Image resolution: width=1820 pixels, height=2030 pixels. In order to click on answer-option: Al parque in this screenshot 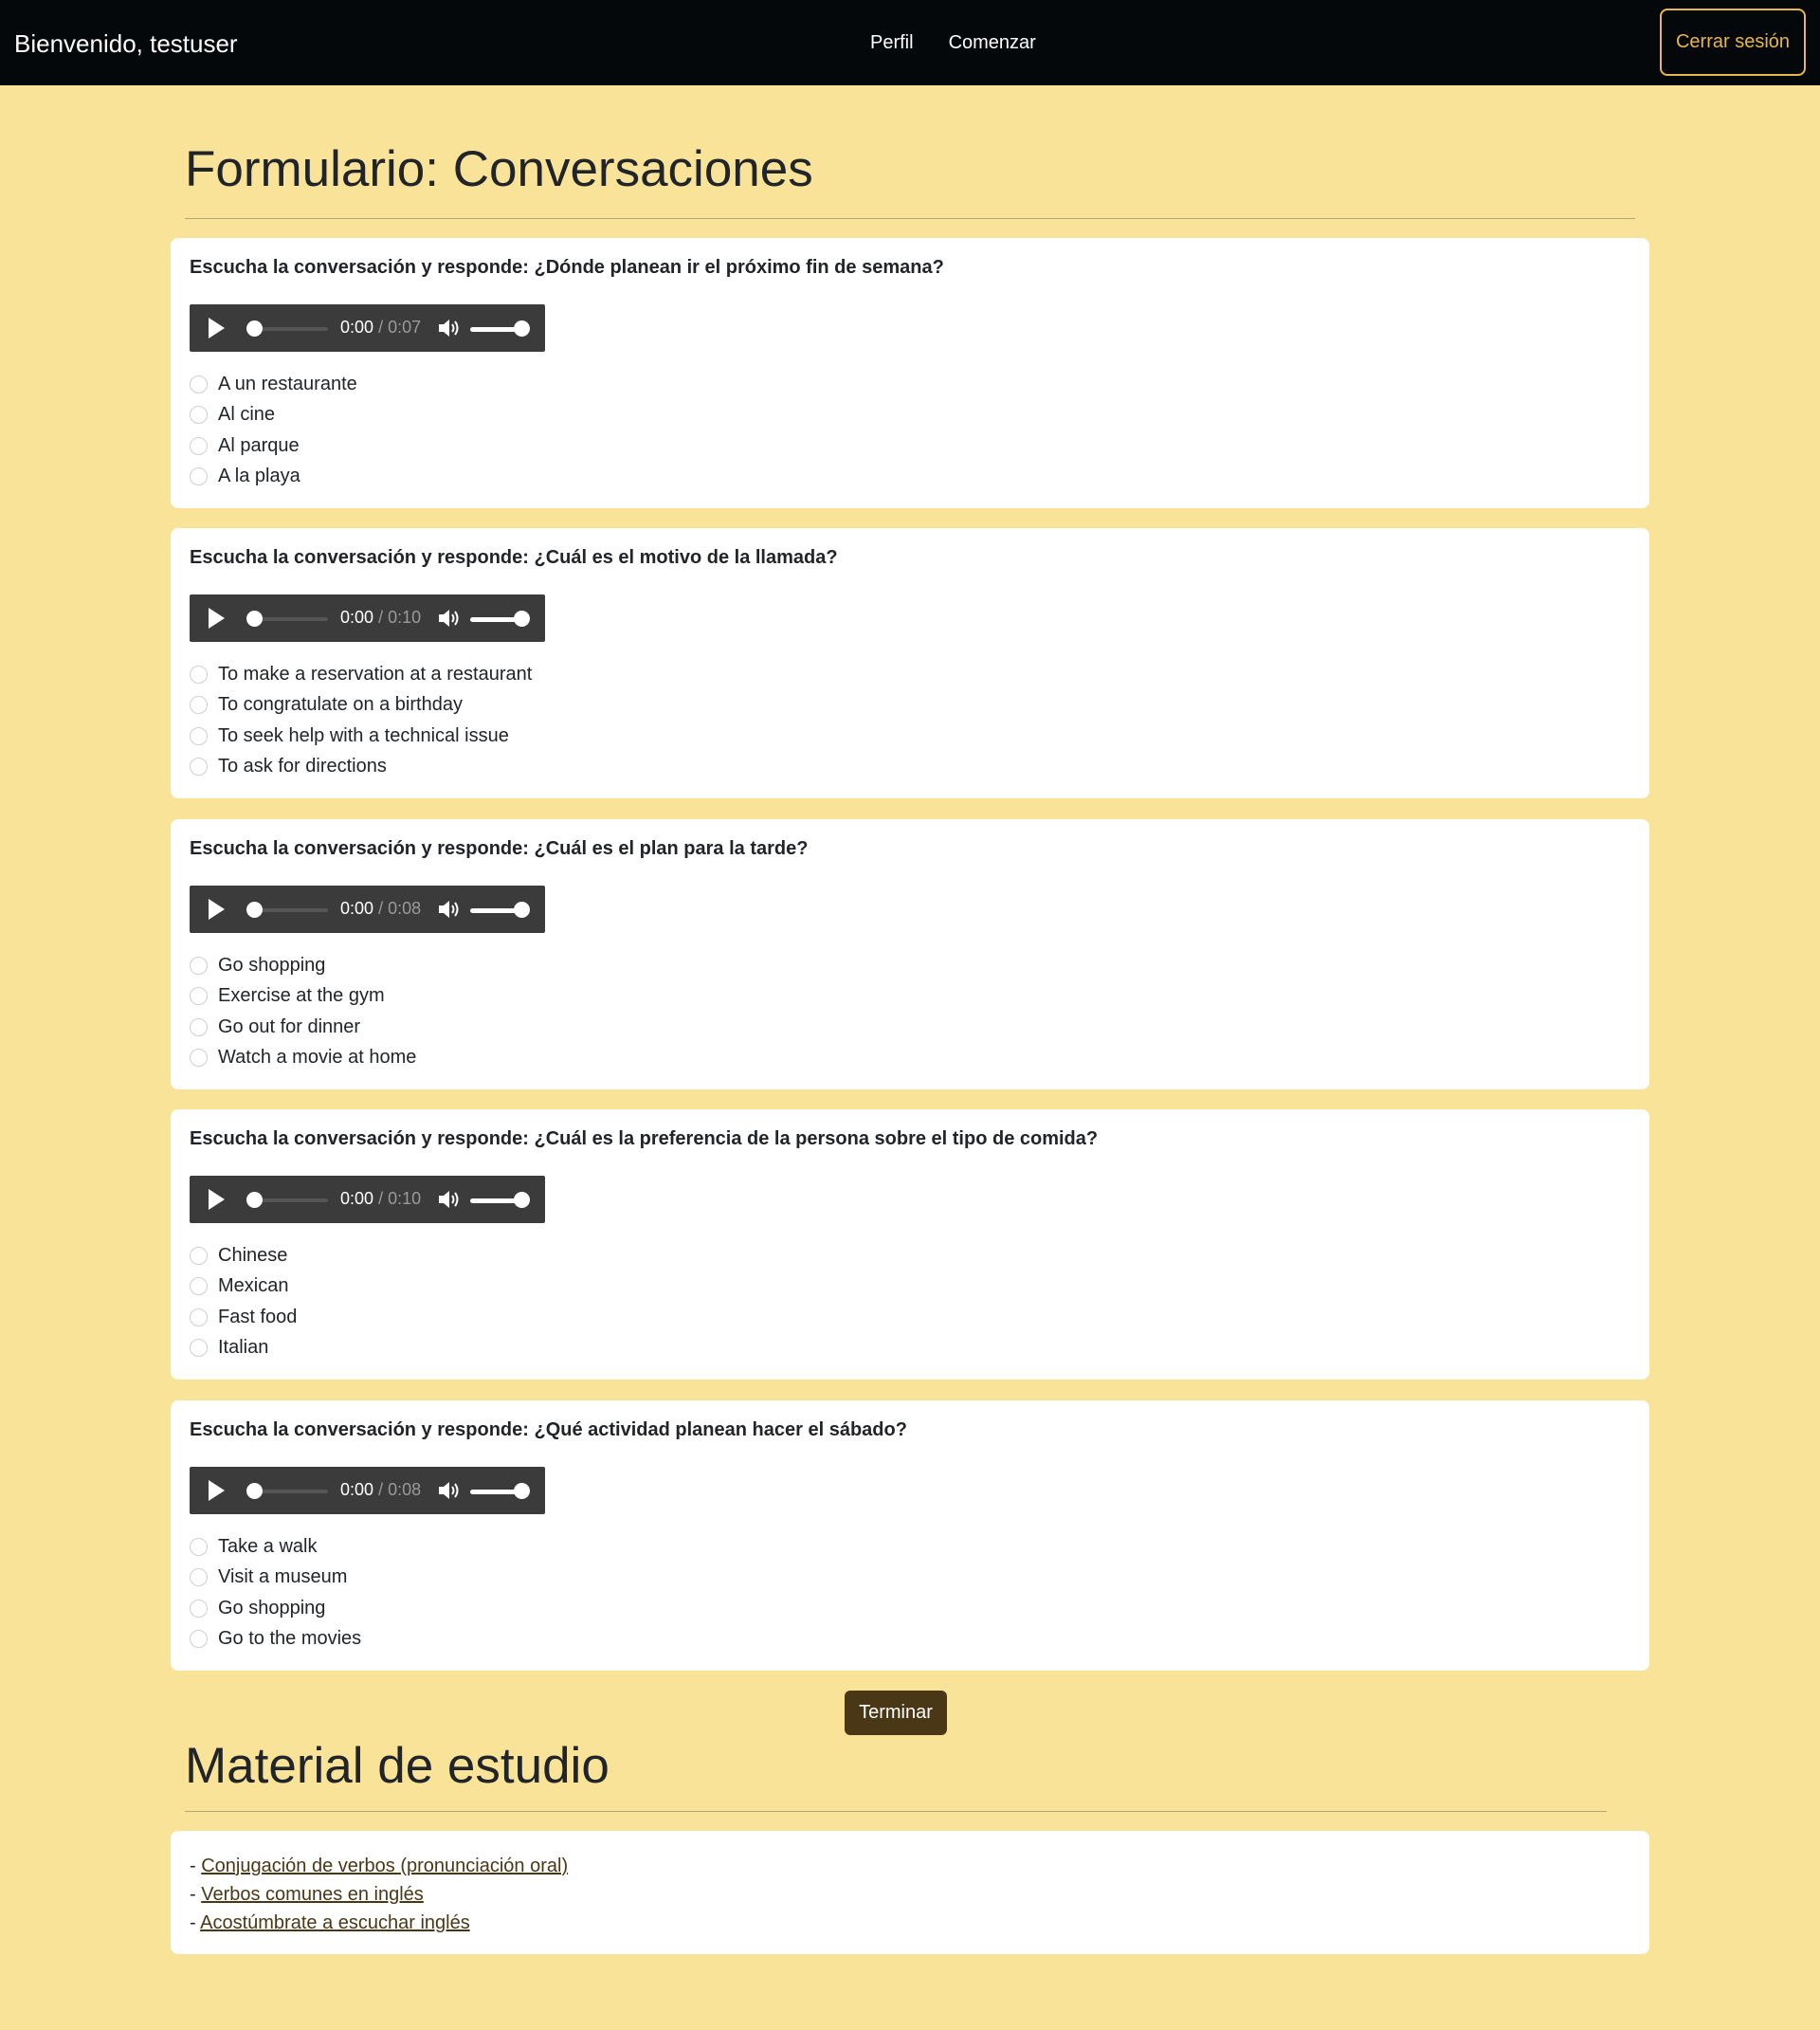, I will do `click(273, 446)`.